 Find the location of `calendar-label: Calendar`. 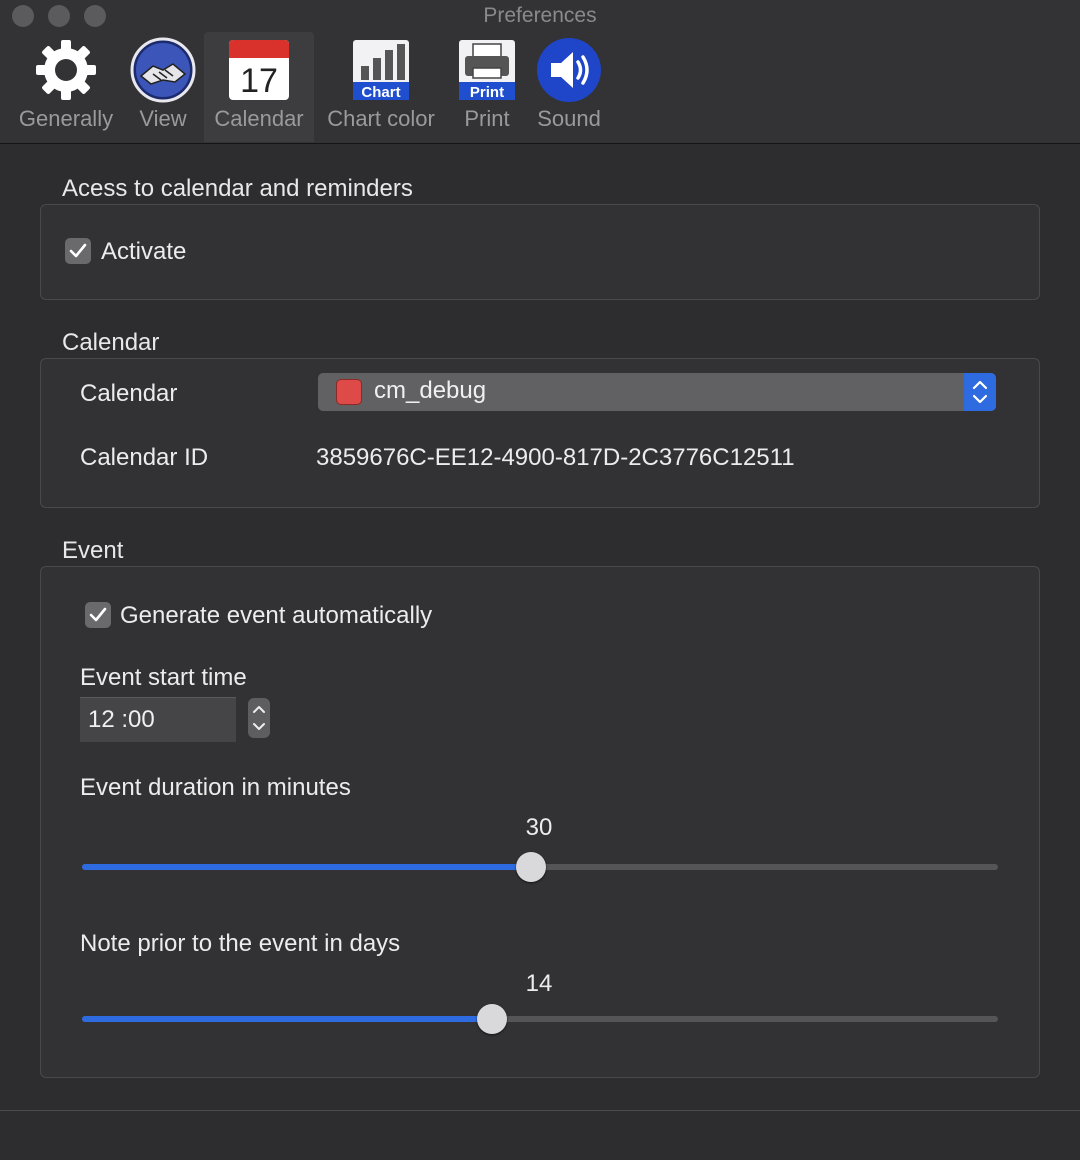

calendar-label: Calendar is located at coordinates (129, 393).